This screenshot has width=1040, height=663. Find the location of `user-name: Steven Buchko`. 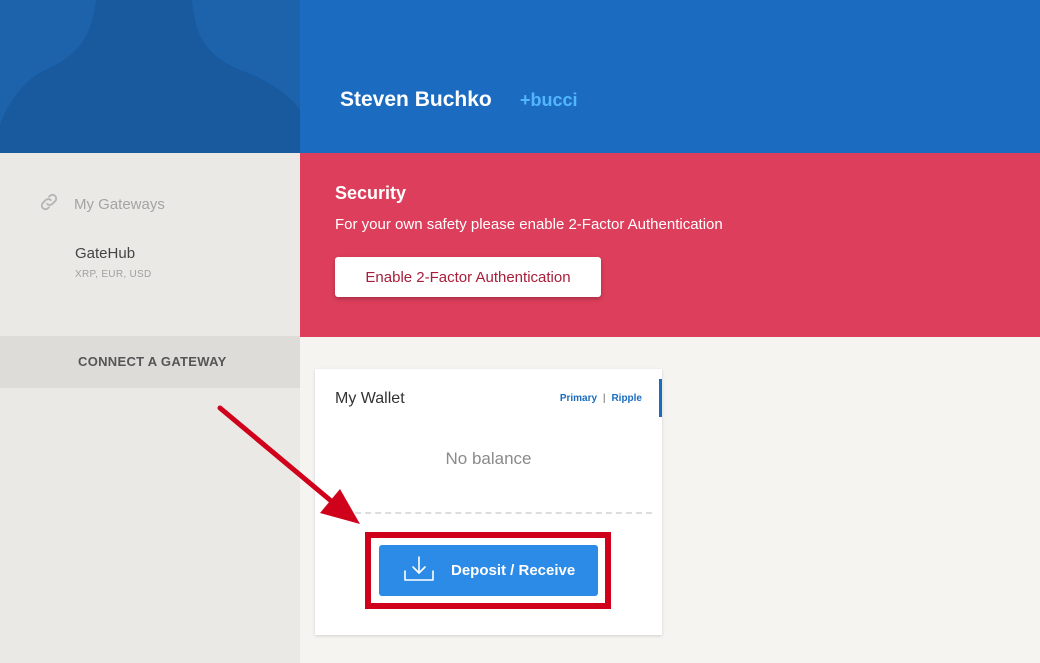

user-name: Steven Buchko is located at coordinates (416, 99).